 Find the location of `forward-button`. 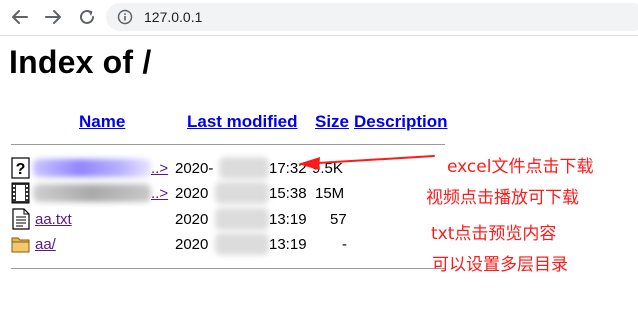

forward-button is located at coordinates (53, 17).